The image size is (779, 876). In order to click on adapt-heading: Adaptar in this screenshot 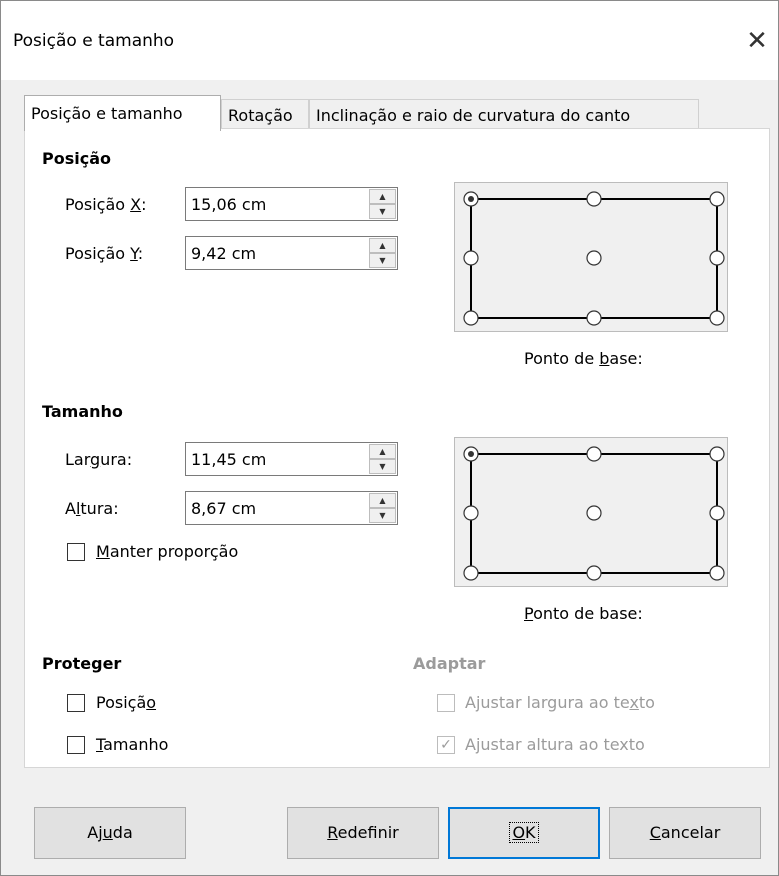, I will do `click(449, 663)`.